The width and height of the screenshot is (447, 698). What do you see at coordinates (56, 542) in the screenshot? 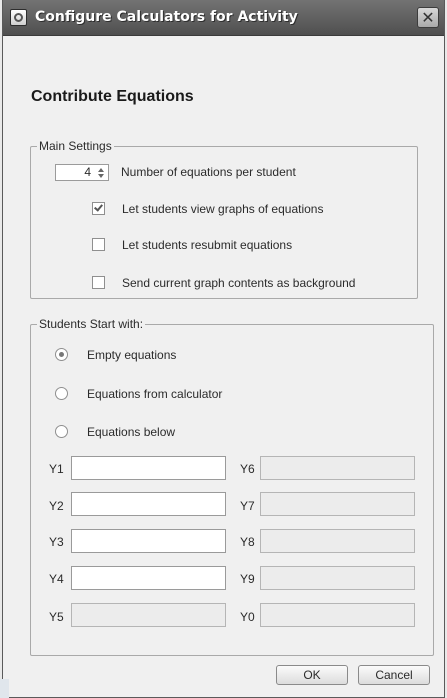
I see `y3-label: Y3` at bounding box center [56, 542].